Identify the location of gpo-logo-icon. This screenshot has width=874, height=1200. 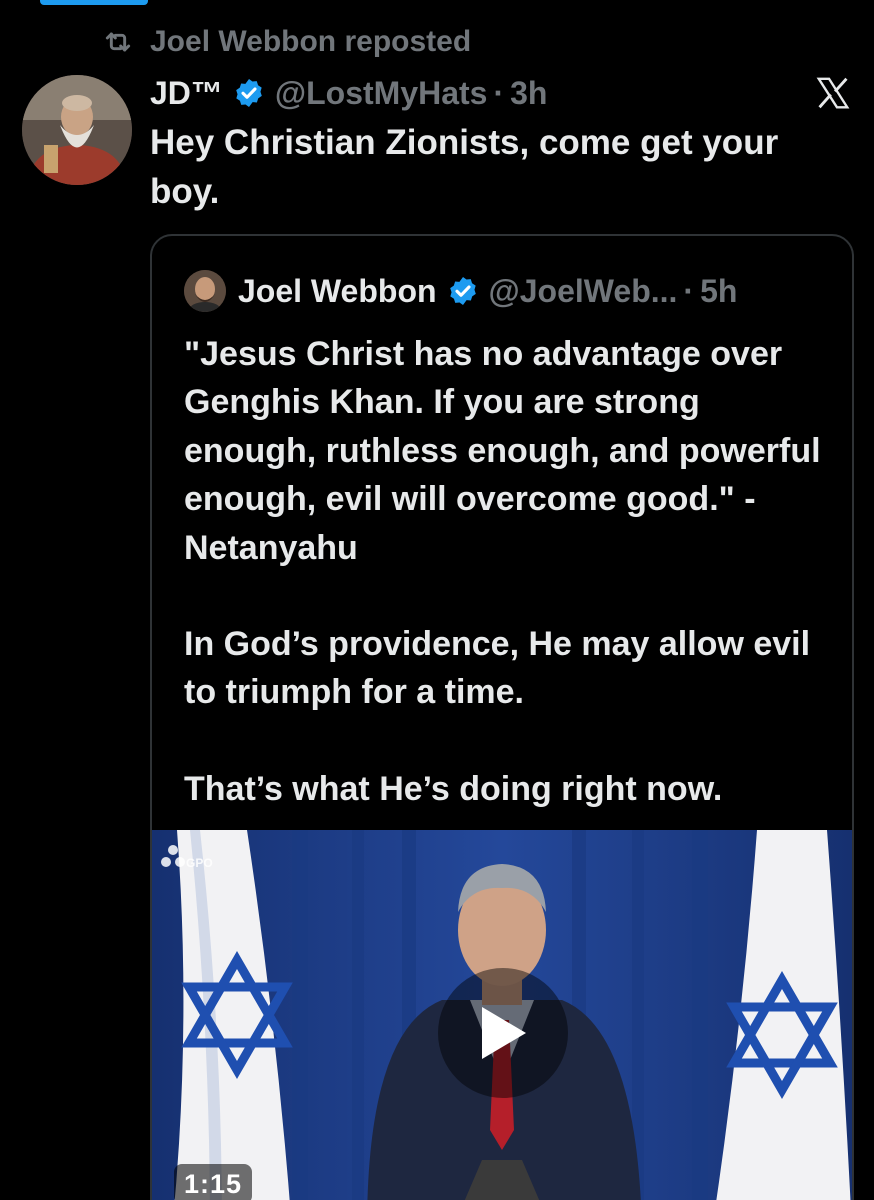
(173, 856).